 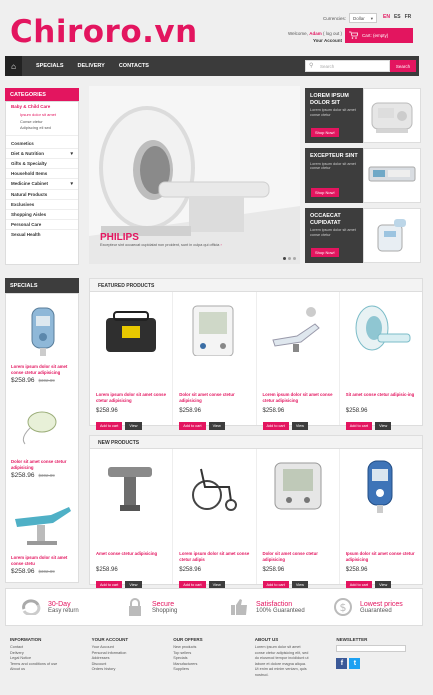 I want to click on product-name: Sit amet conse ctetur adipisic-ing, so click(x=381, y=395).